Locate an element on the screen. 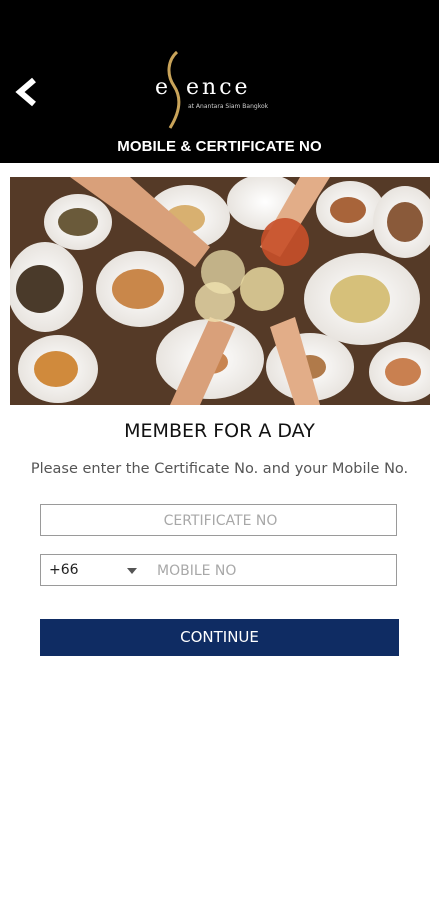  essence-logo: e ence at Anantara Siam Bangkok is located at coordinates (230, 90).